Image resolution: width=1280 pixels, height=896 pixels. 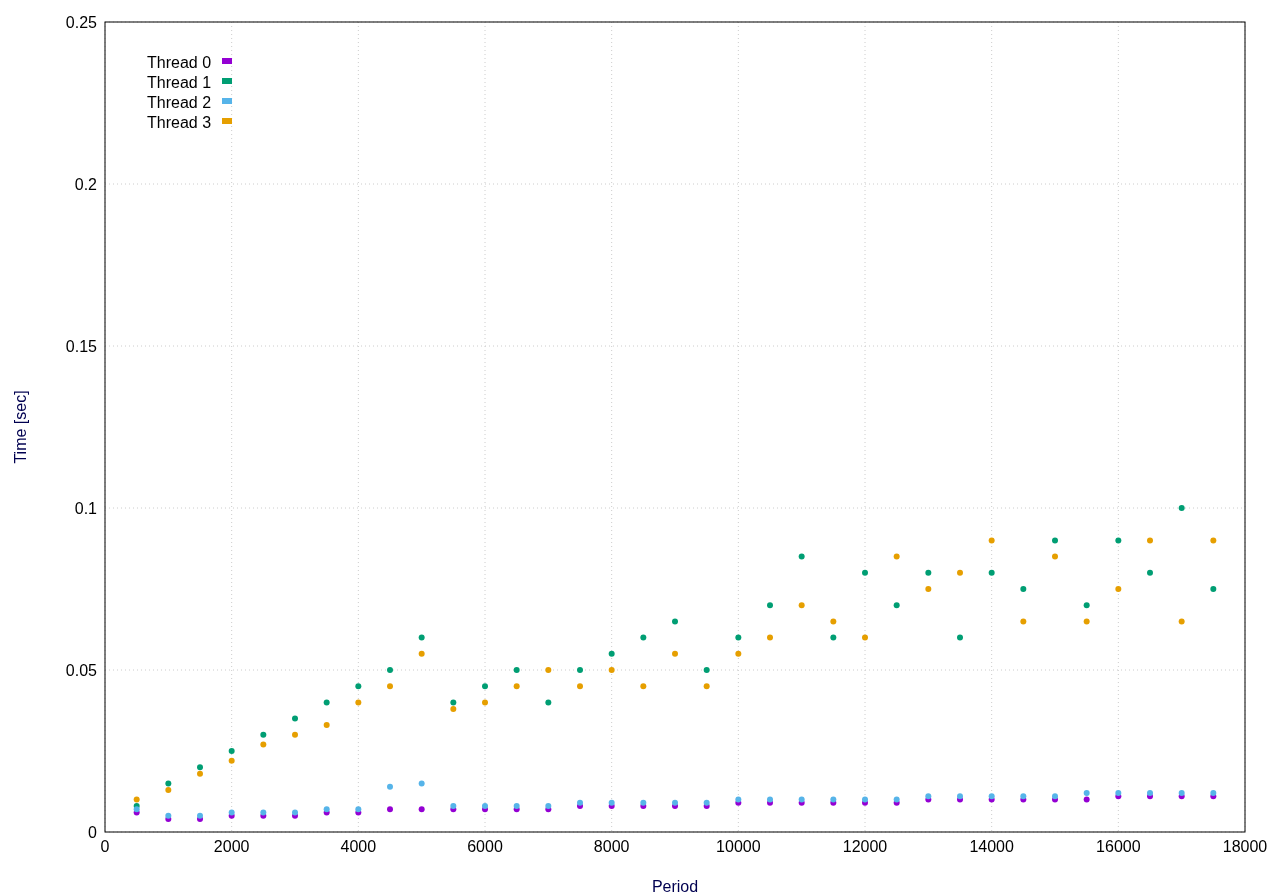 What do you see at coordinates (85, 184) in the screenshot?
I see `y-tick-label: 0.2` at bounding box center [85, 184].